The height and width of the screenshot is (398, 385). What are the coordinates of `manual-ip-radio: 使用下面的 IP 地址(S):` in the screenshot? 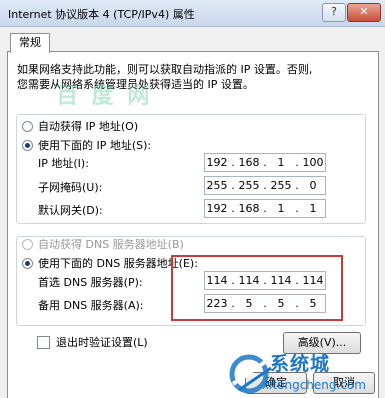 It's located at (88, 145).